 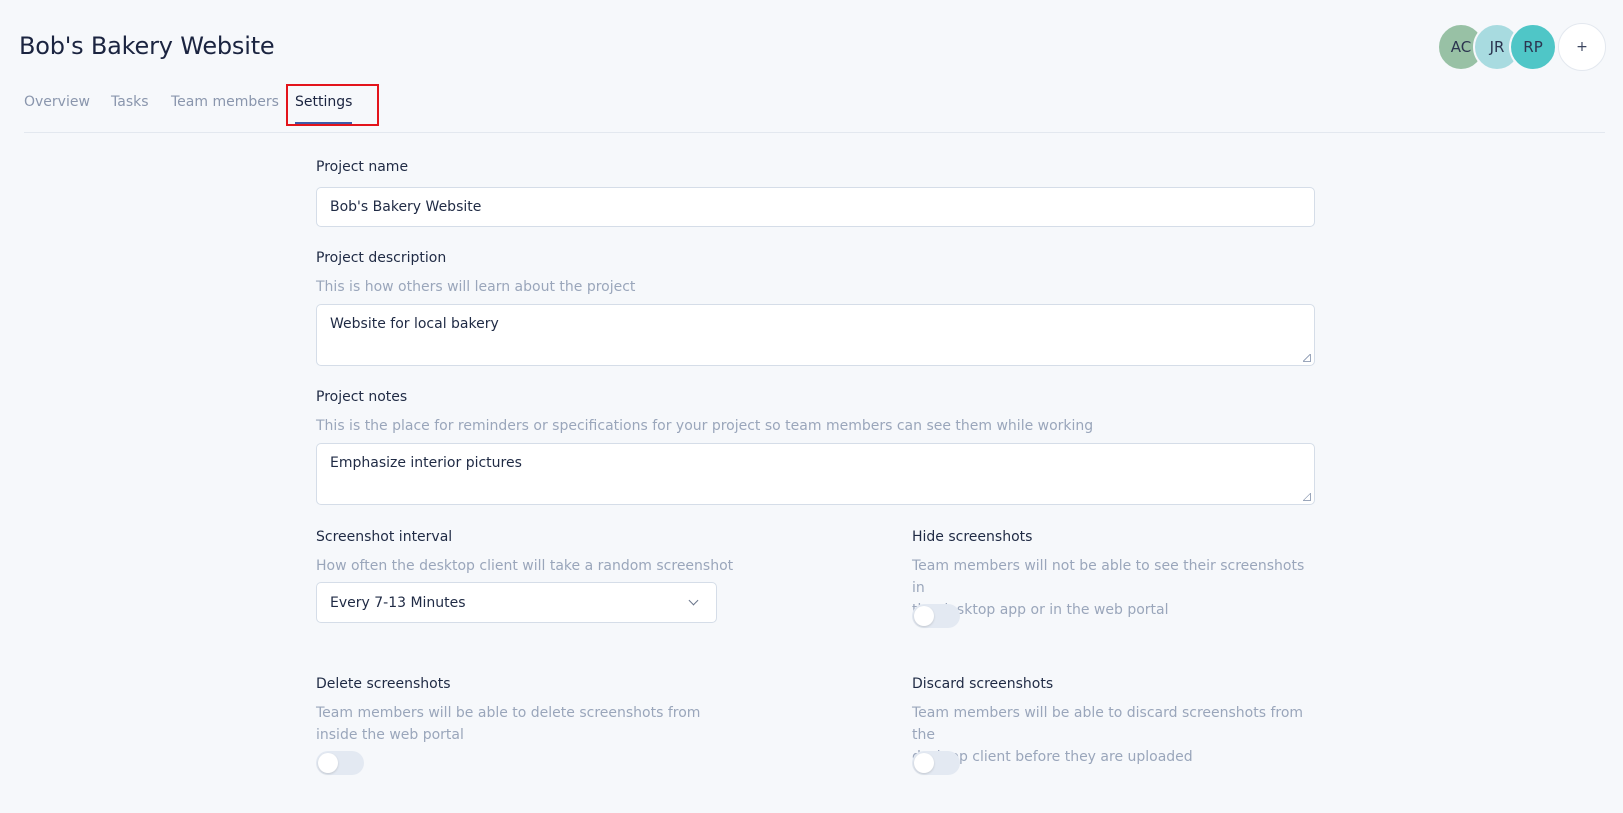 I want to click on hide-screenshots-label: Hide screenshots, so click(x=972, y=537).